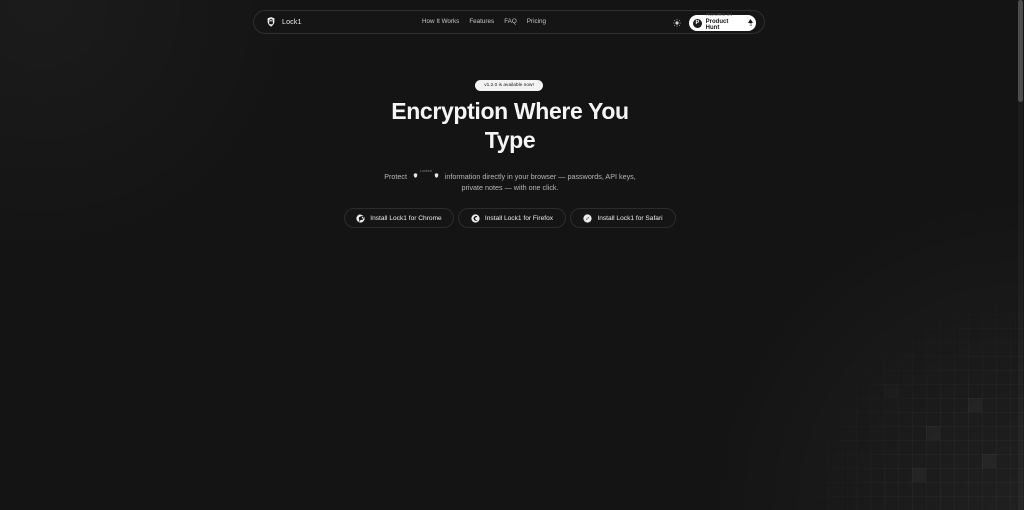  I want to click on chrome-icon, so click(360, 218).